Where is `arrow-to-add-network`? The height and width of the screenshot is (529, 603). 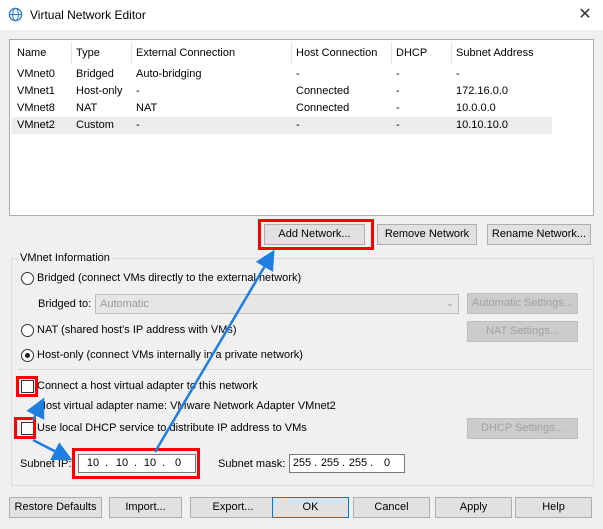 arrow-to-add-network is located at coordinates (214, 351).